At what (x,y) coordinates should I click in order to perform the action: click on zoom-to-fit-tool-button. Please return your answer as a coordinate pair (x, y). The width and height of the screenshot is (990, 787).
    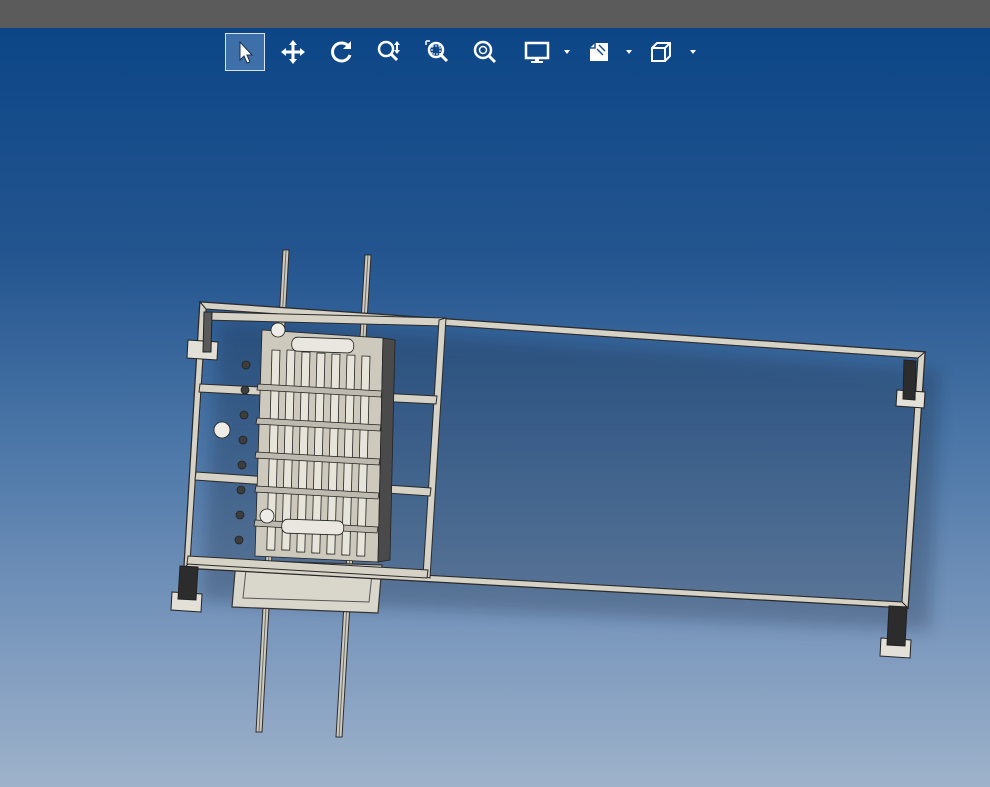
    Looking at the image, I should click on (485, 52).